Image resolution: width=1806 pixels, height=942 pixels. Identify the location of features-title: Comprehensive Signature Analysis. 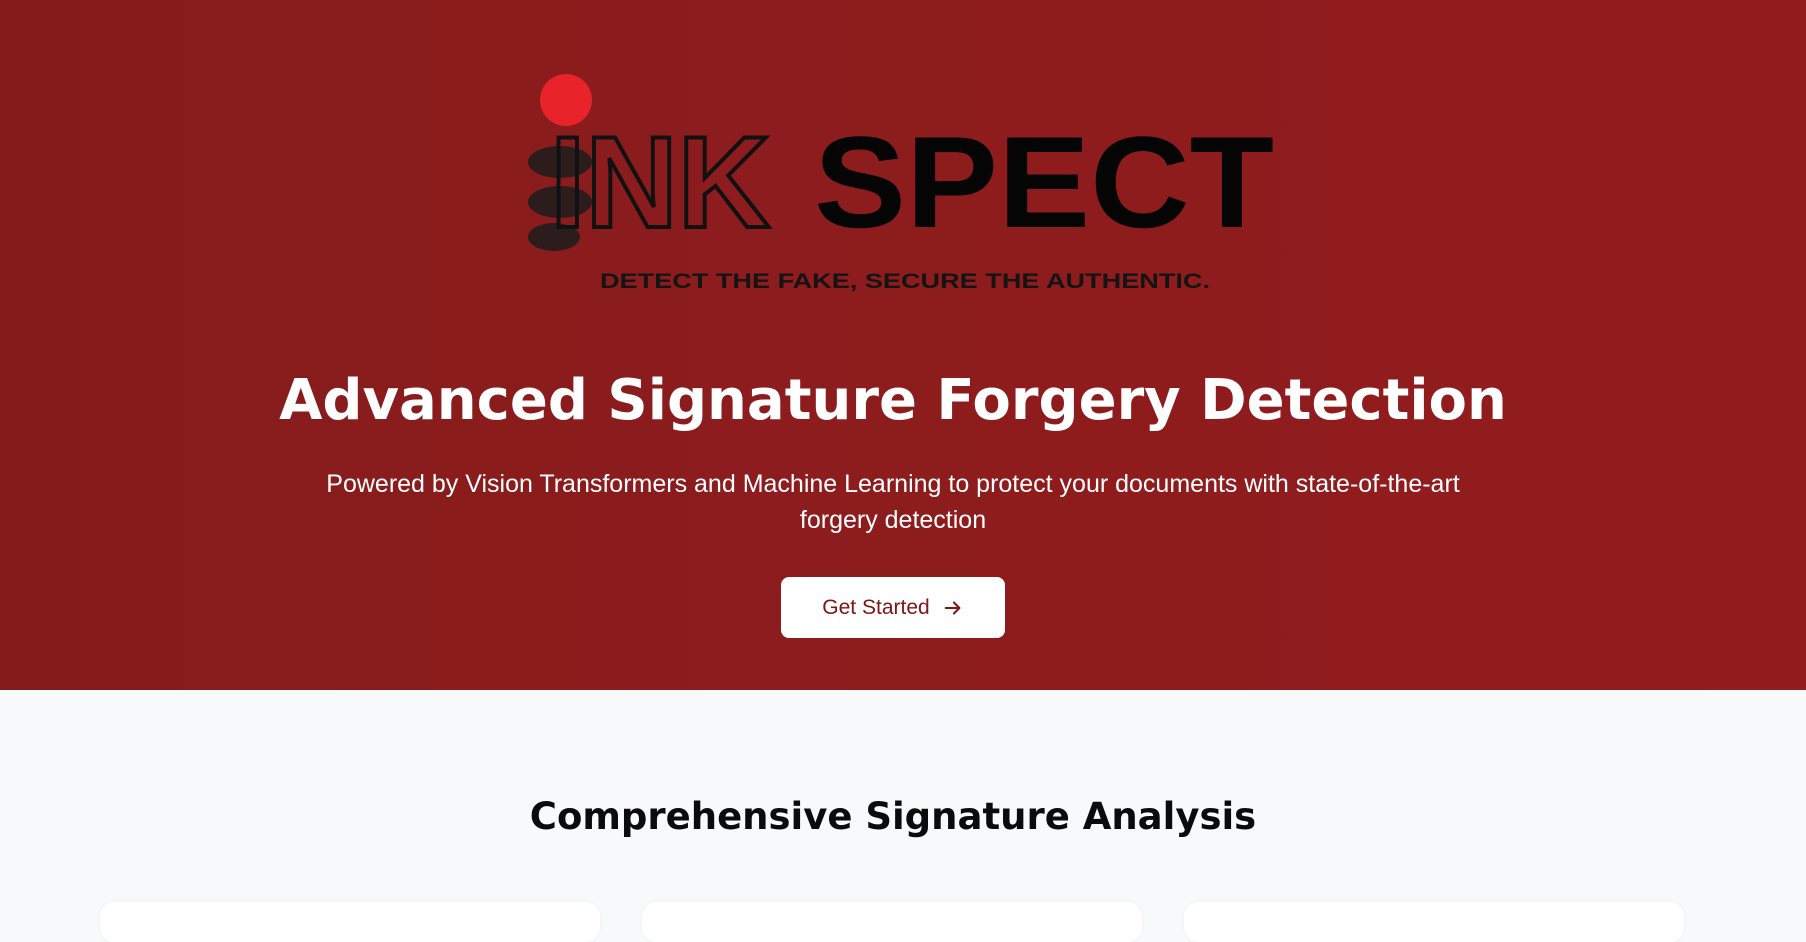
(893, 816).